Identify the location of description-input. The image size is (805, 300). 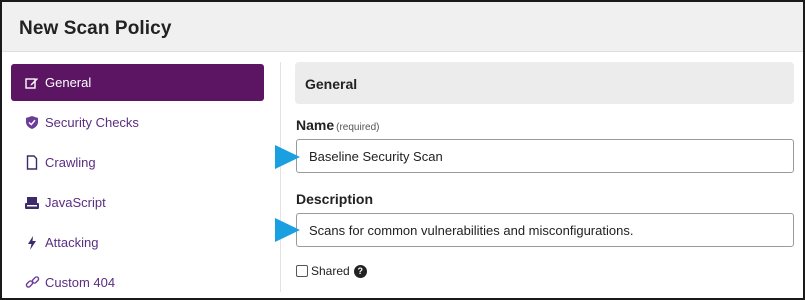
(545, 230).